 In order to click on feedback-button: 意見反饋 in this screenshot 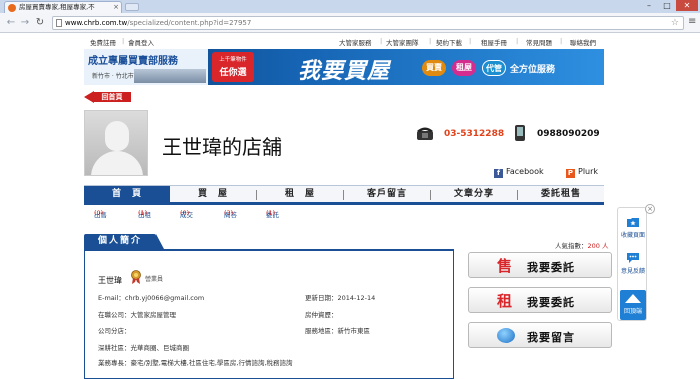, I will do `click(633, 263)`.